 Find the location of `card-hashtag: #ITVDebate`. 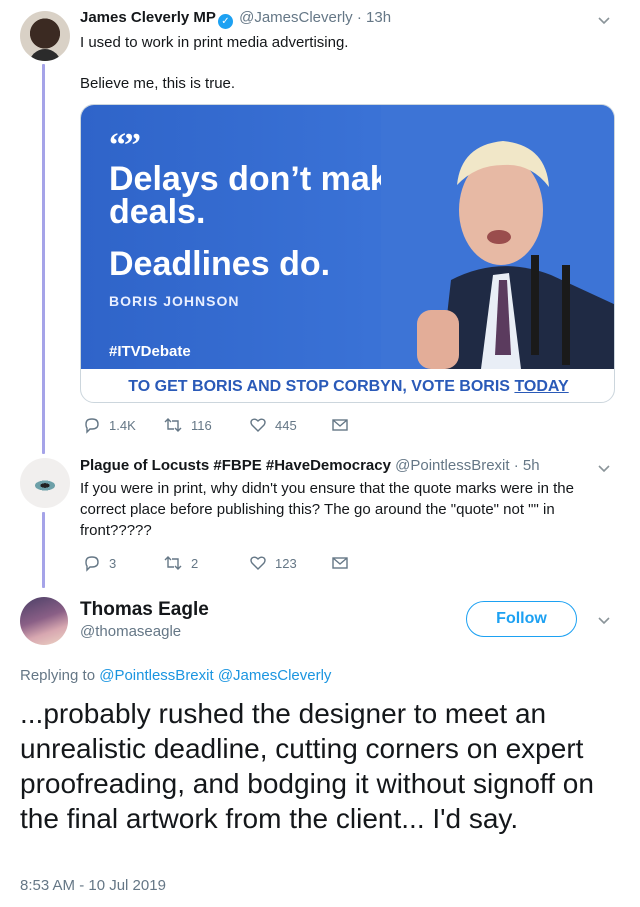

card-hashtag: #ITVDebate is located at coordinates (150, 351).